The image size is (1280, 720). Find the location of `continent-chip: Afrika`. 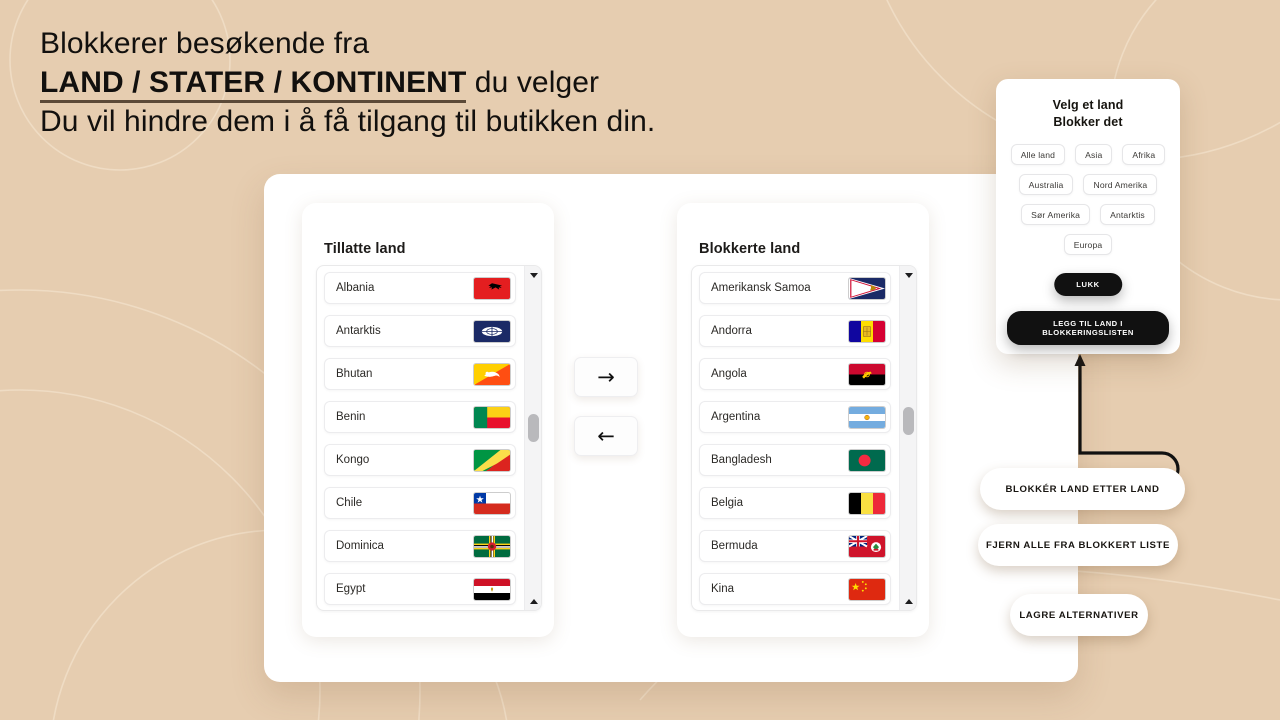

continent-chip: Afrika is located at coordinates (1144, 154).